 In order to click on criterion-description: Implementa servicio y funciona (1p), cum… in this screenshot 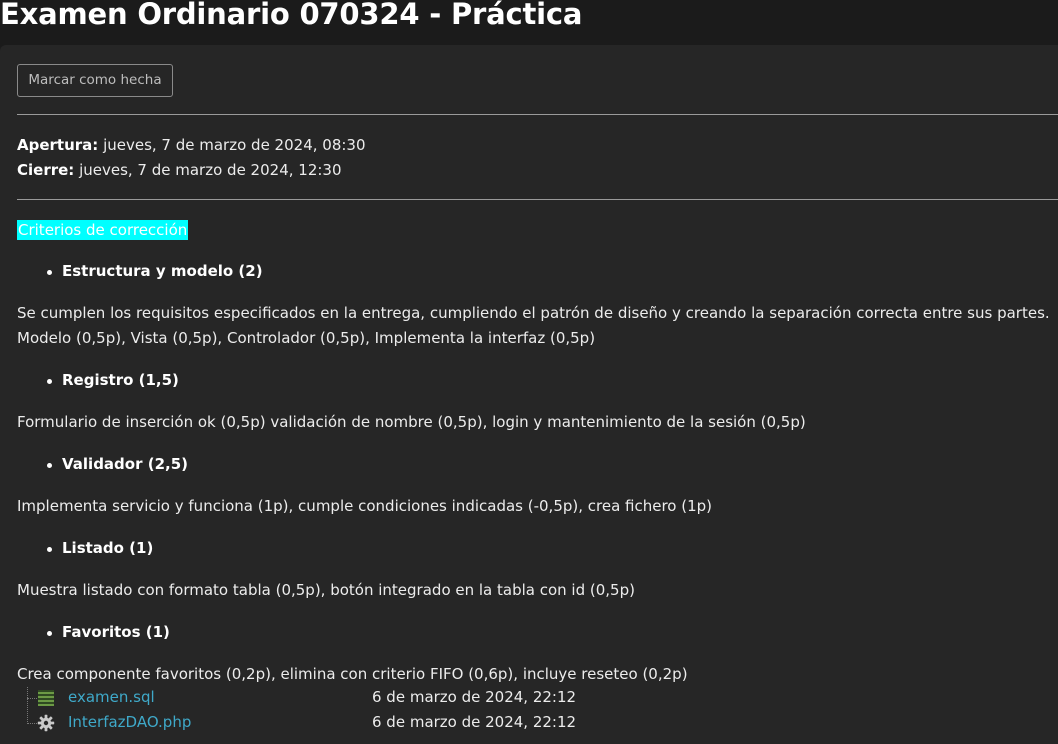, I will do `click(537, 506)`.